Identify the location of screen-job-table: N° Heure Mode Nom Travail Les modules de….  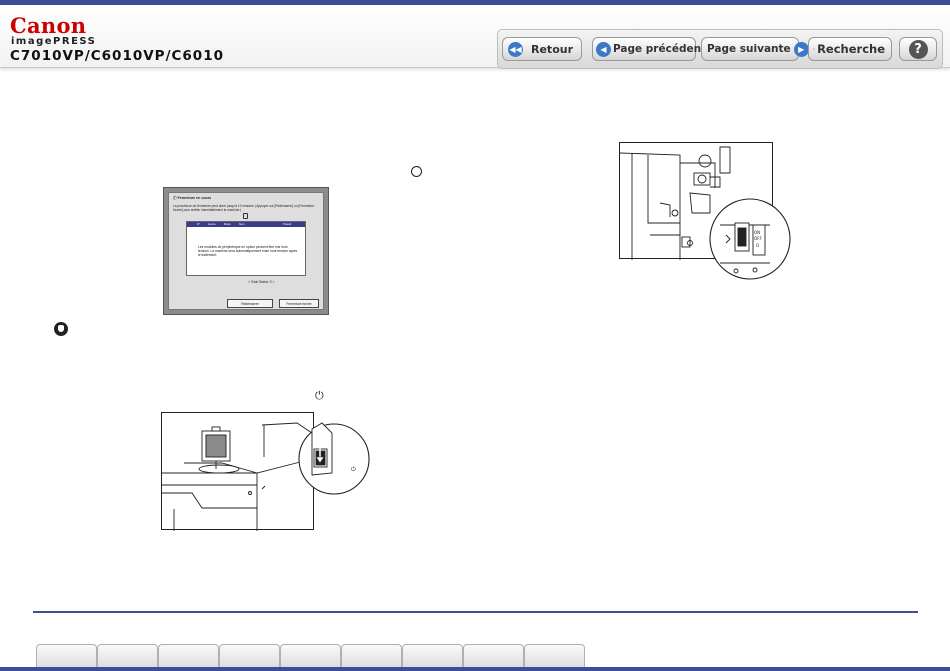
(246, 248).